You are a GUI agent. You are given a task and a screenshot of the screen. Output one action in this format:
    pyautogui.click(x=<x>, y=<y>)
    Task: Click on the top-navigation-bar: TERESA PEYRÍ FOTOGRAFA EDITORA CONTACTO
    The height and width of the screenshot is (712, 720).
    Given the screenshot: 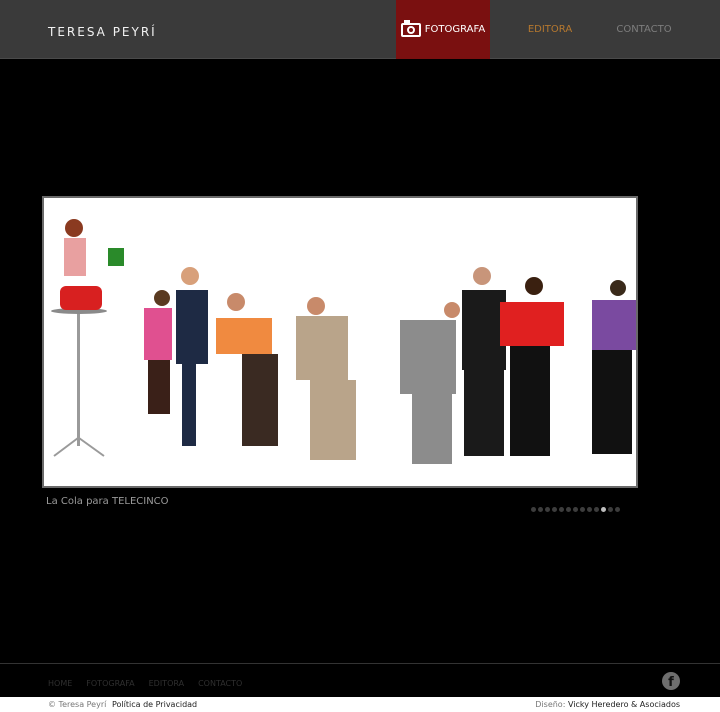 What is the action you would take?
    pyautogui.click(x=360, y=29)
    